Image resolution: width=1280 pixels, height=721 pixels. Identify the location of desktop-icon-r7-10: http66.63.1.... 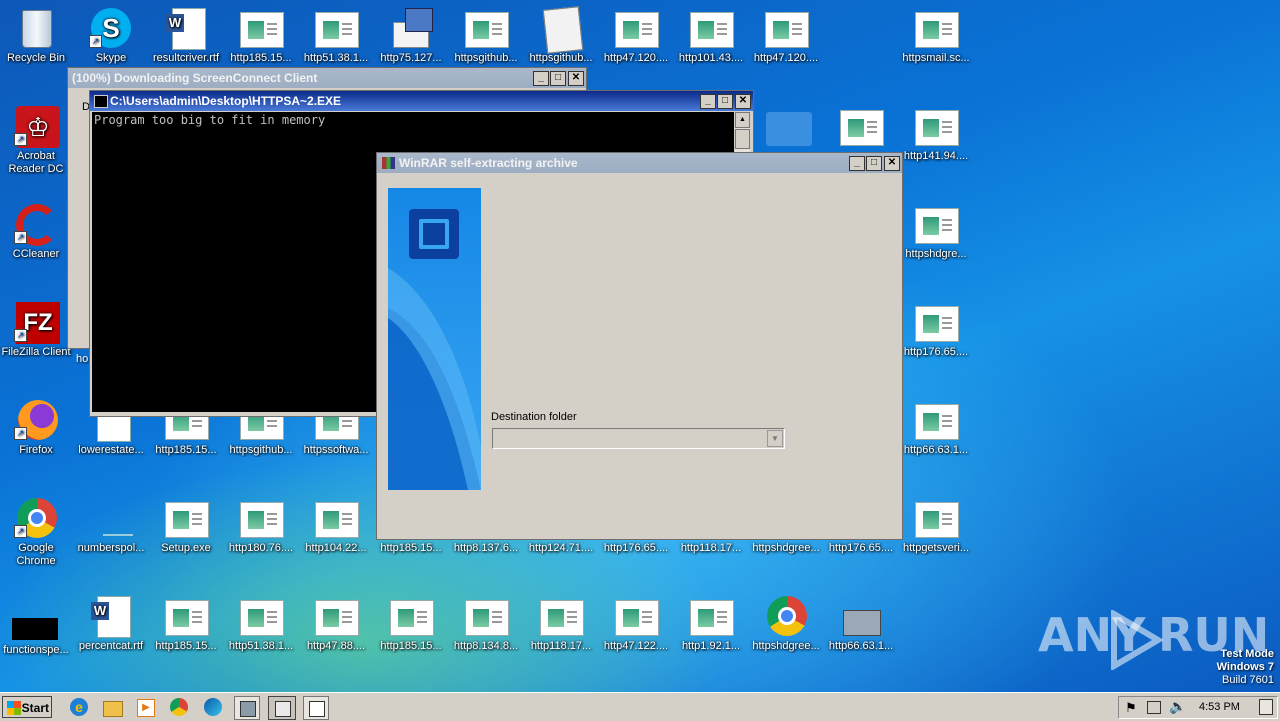
(861, 624).